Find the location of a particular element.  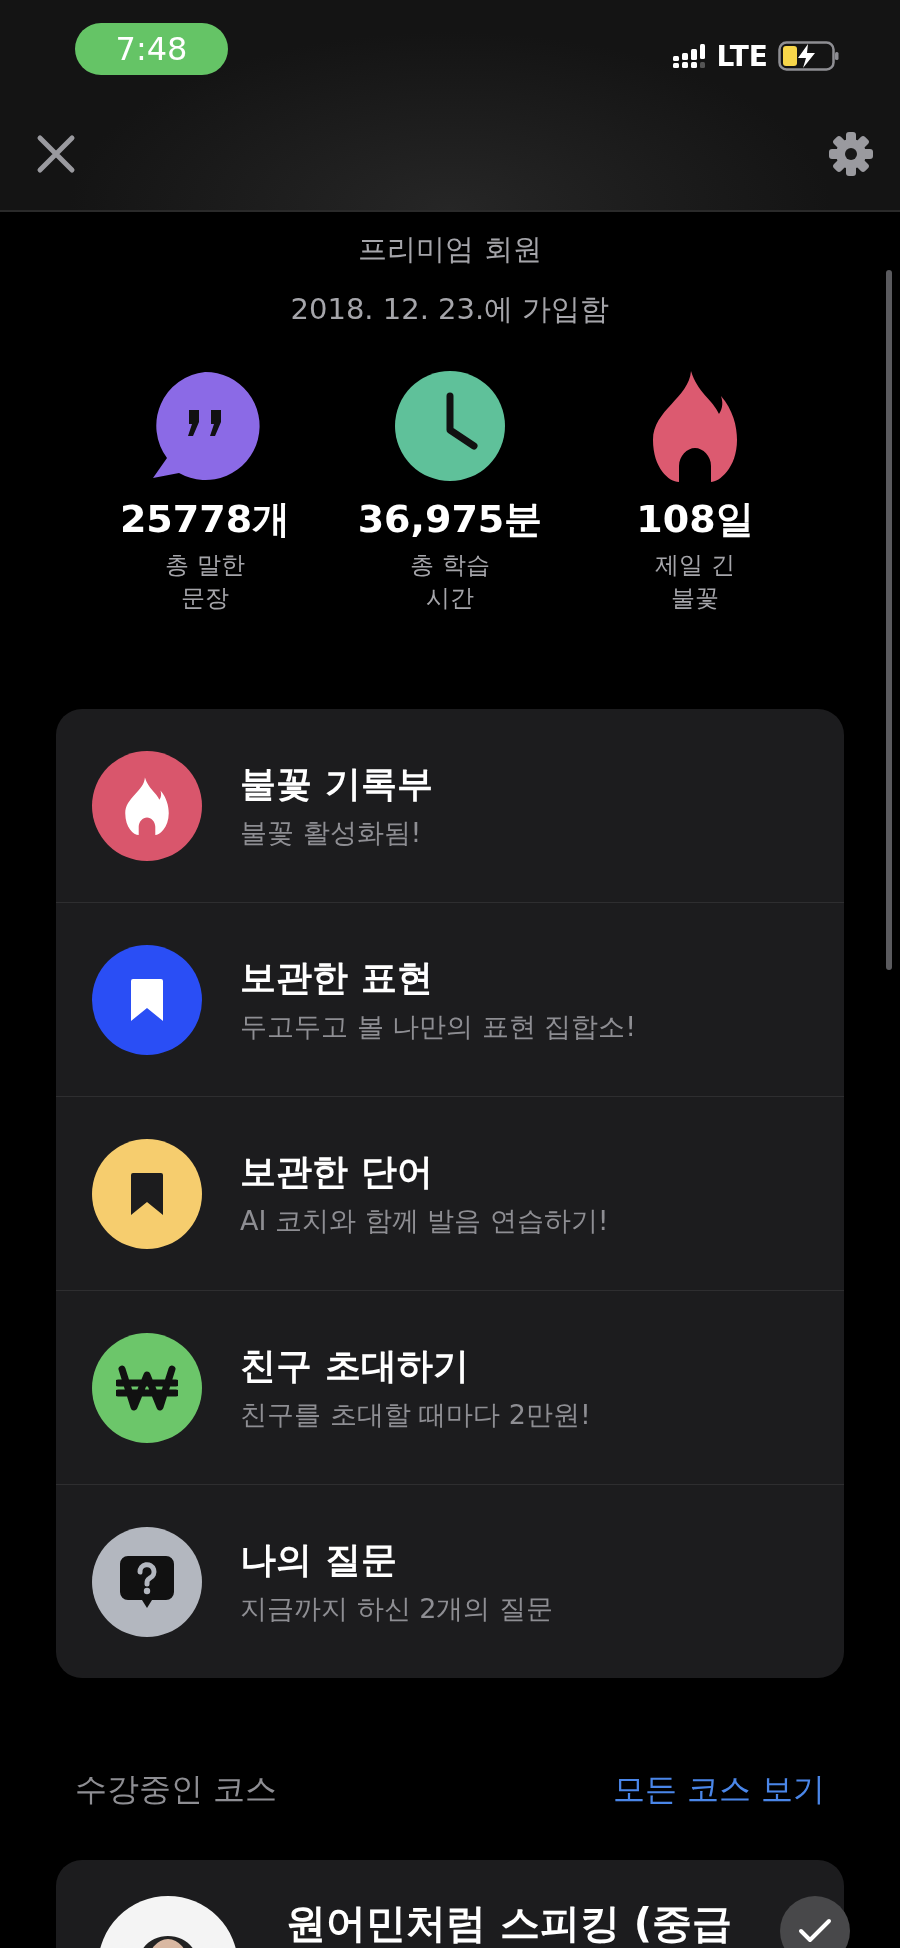

menu-title: 친구 초대하기 is located at coordinates (355, 1366).